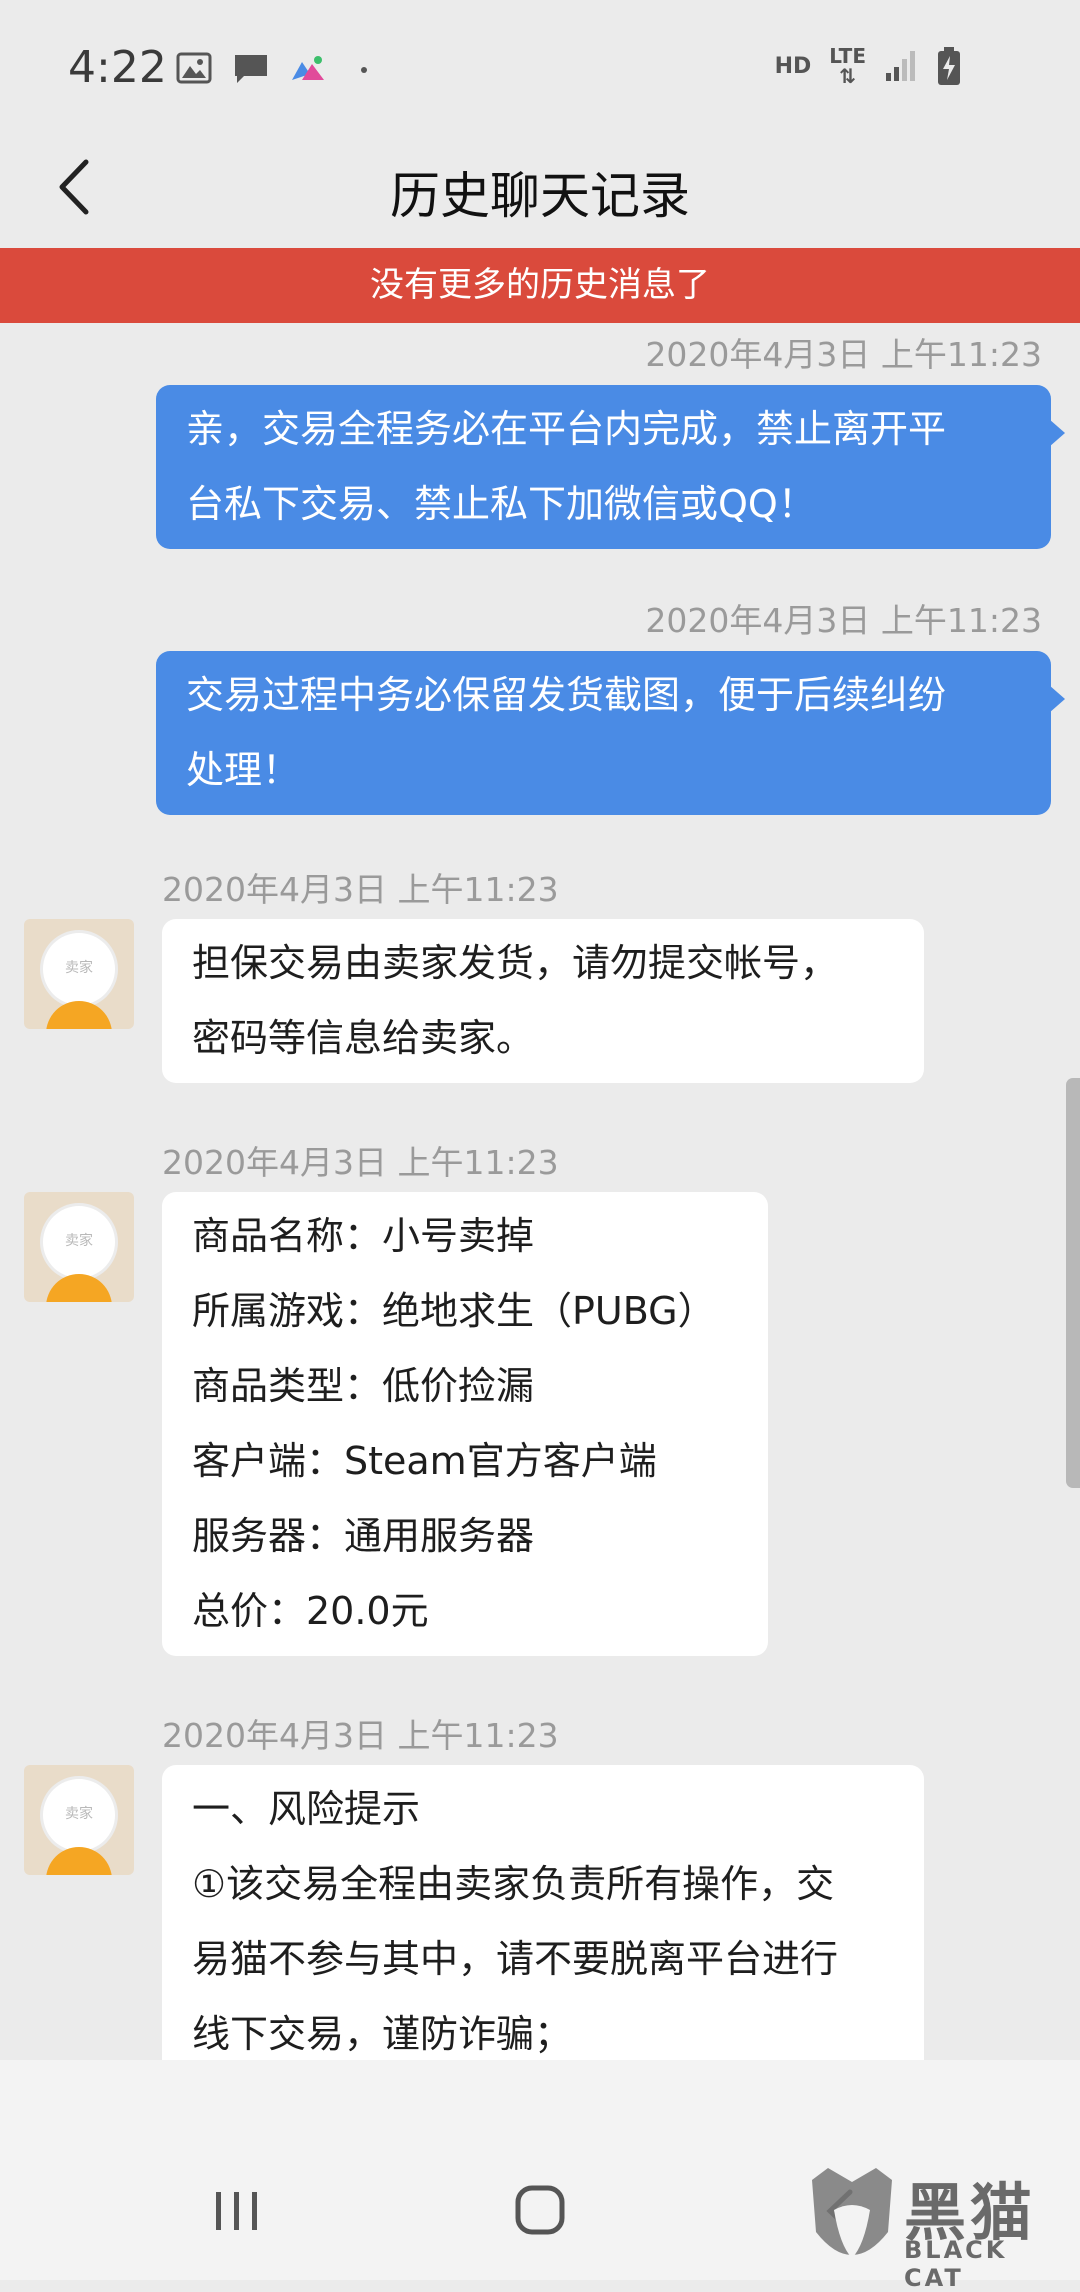 The image size is (1080, 2292). Describe the element at coordinates (610, 733) in the screenshot. I see `outgoing-message-bubble: 交易过程中务必保留发货截图，便于后续纠纷 处理！` at that location.